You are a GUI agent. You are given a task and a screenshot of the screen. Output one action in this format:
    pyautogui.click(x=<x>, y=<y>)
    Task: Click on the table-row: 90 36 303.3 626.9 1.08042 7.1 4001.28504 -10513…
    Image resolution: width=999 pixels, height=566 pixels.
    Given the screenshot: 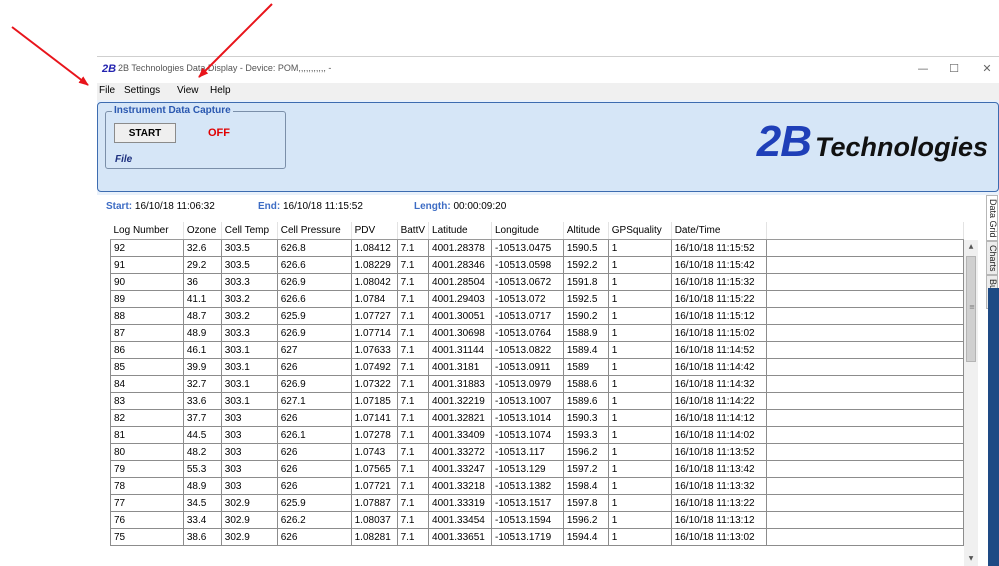 What is the action you would take?
    pyautogui.click(x=537, y=282)
    